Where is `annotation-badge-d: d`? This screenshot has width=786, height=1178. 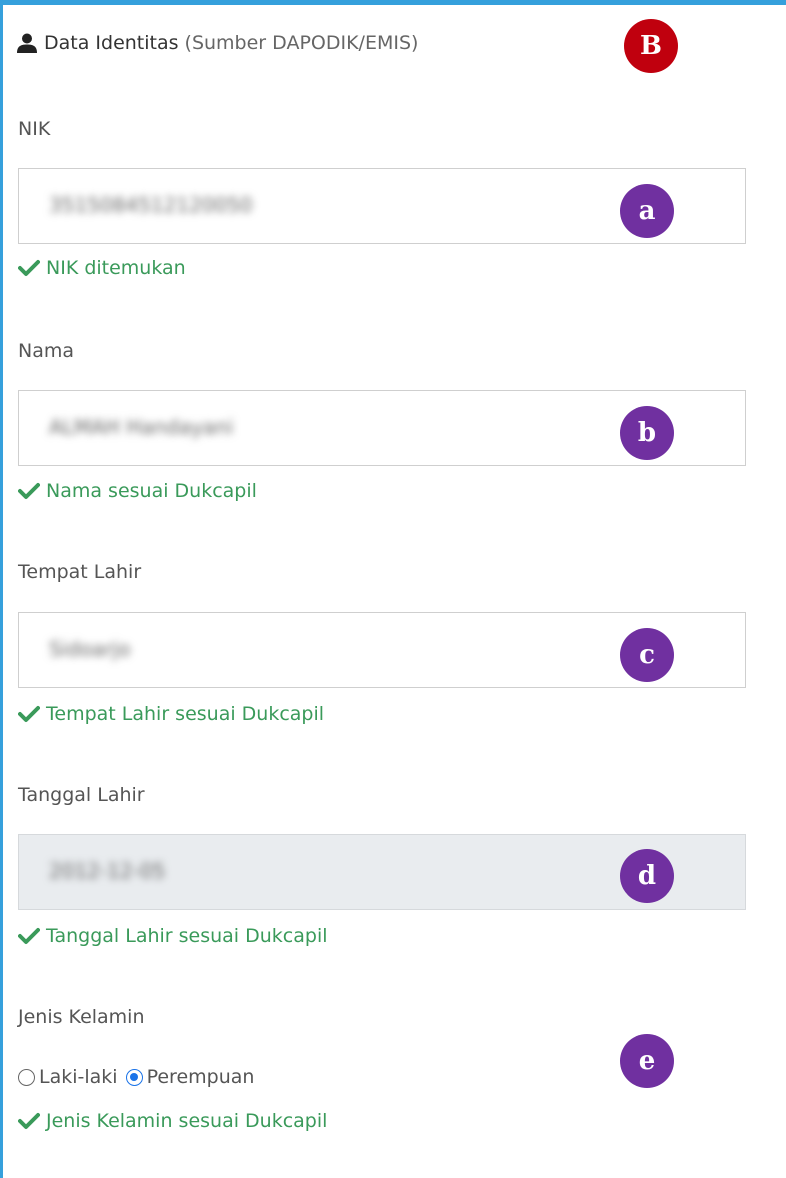 annotation-badge-d: d is located at coordinates (647, 876).